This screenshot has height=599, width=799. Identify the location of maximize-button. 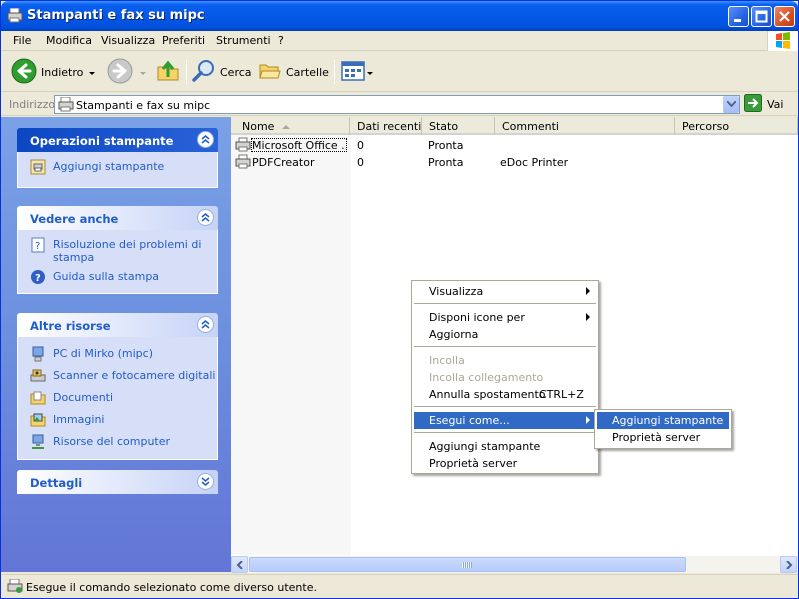
(761, 16).